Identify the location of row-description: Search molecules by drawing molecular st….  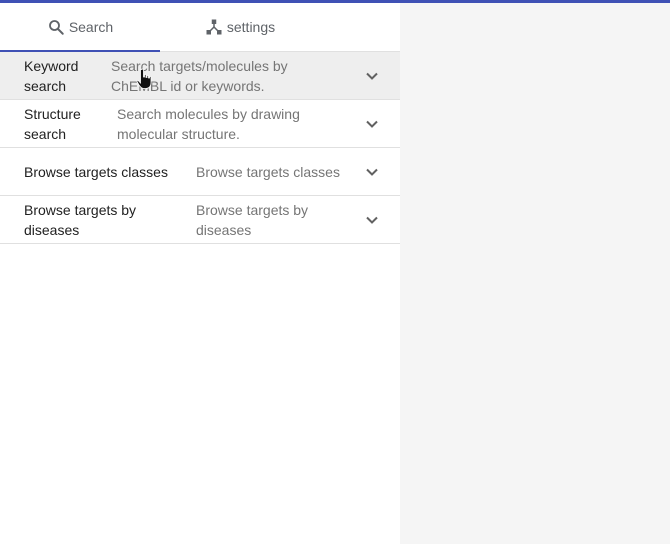
(208, 123).